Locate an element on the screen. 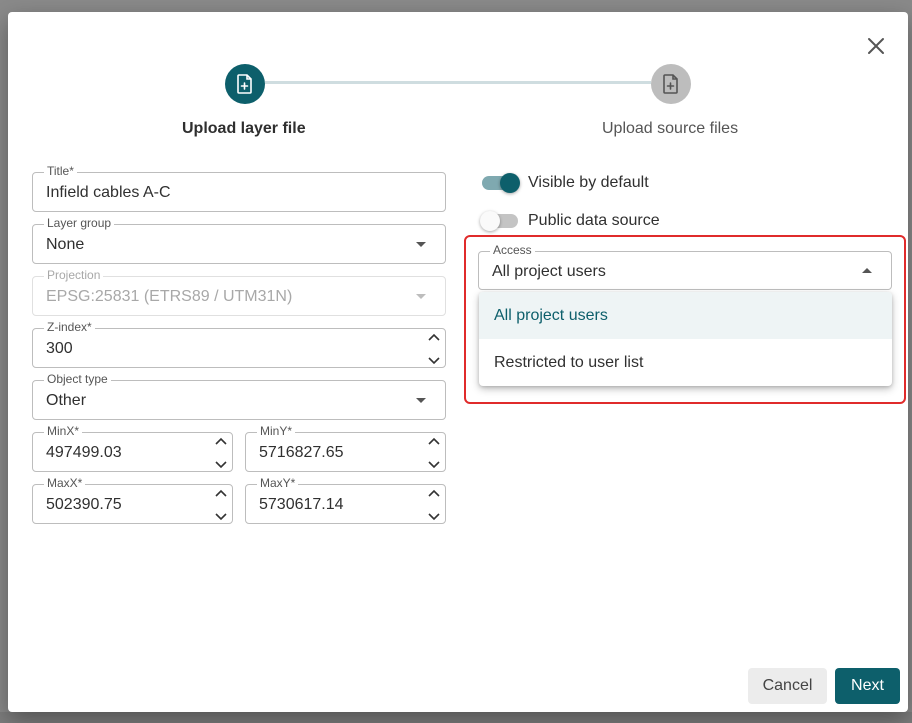  title-field-value: Infield cables A-C is located at coordinates (108, 192).